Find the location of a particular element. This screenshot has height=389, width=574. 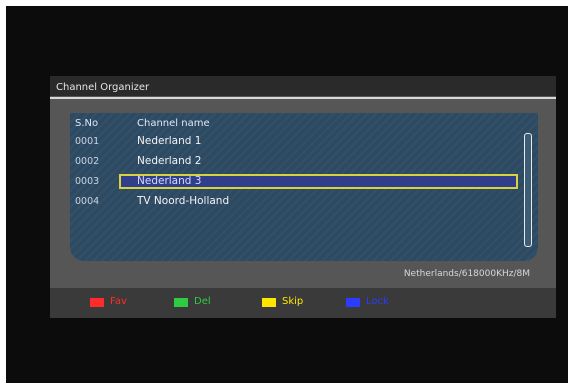

lock-label: Lock is located at coordinates (377, 301).